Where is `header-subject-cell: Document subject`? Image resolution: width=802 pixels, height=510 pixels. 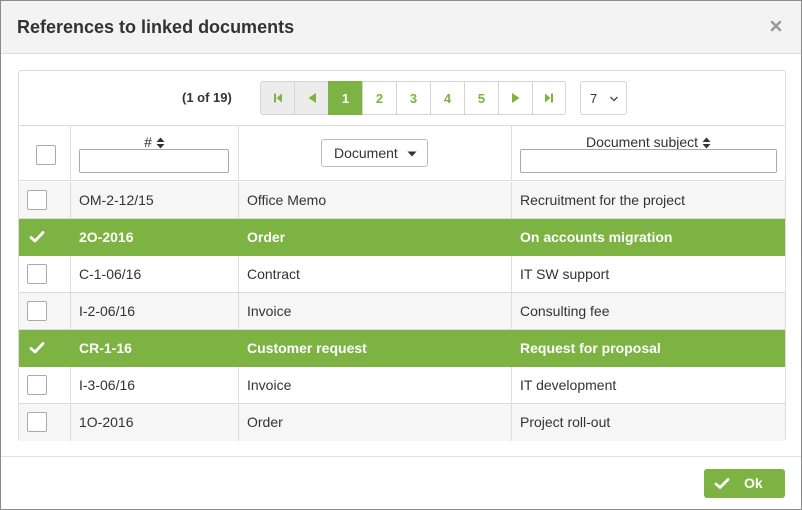
header-subject-cell: Document subject is located at coordinates (648, 153).